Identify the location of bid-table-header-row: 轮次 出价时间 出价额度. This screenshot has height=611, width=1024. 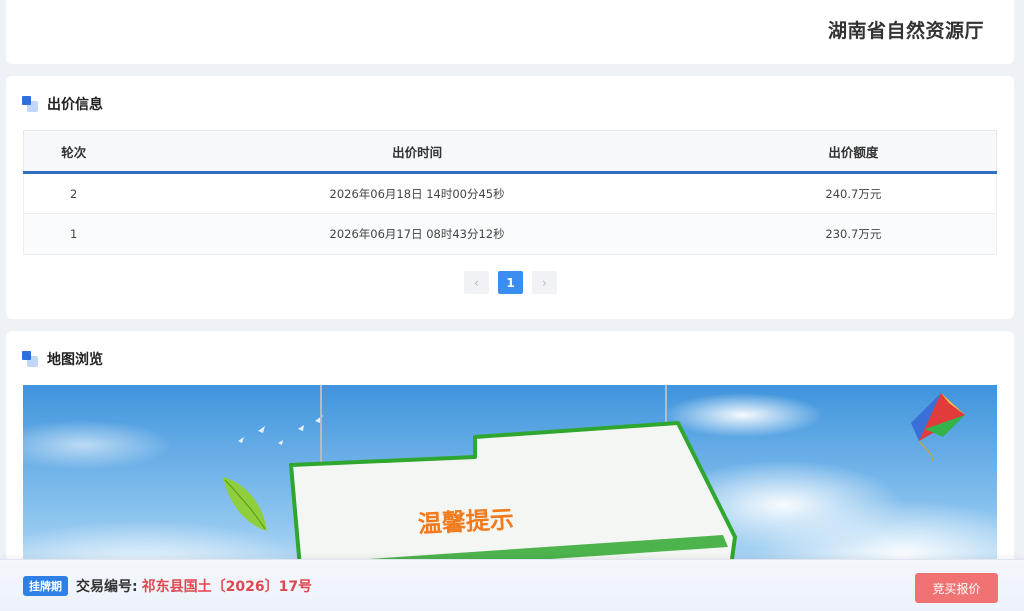
(510, 152).